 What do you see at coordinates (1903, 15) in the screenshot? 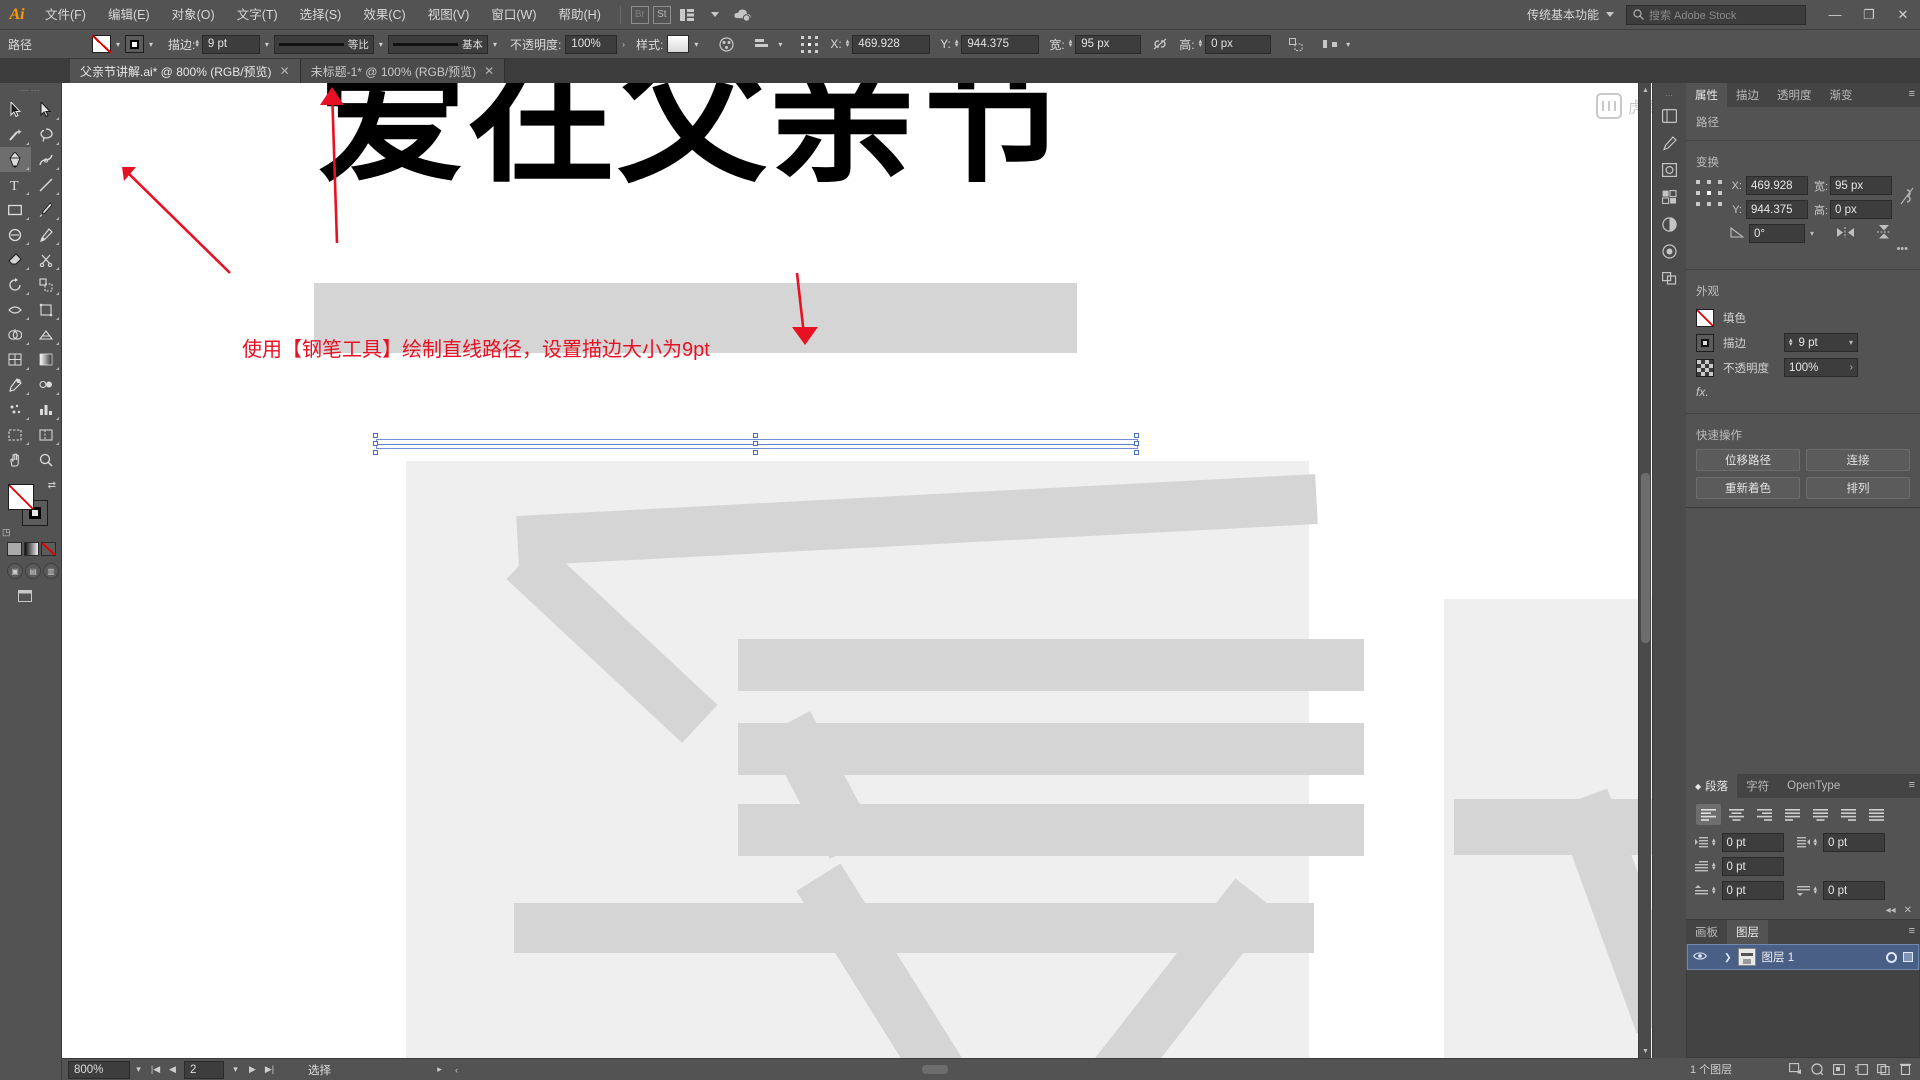
I see `close-button: ✕` at bounding box center [1903, 15].